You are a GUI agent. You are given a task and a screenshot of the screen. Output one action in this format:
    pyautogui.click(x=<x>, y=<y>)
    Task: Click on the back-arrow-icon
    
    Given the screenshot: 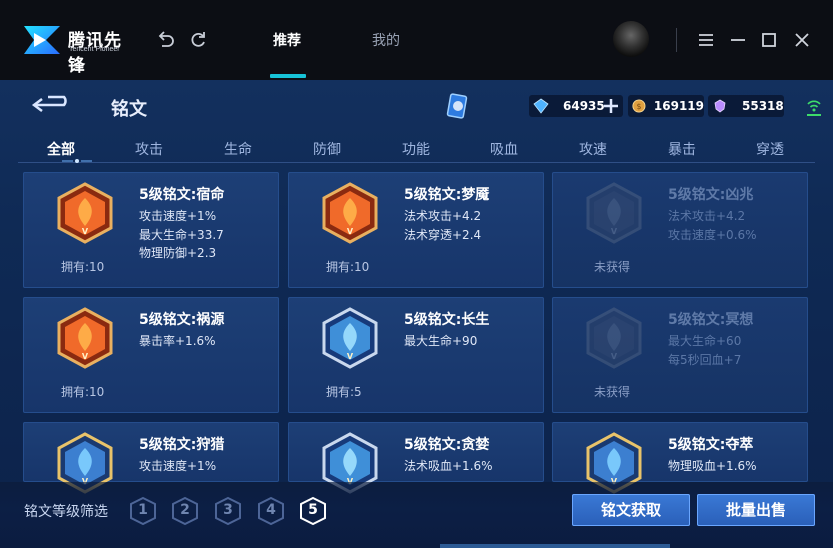 What is the action you would take?
    pyautogui.click(x=50, y=105)
    